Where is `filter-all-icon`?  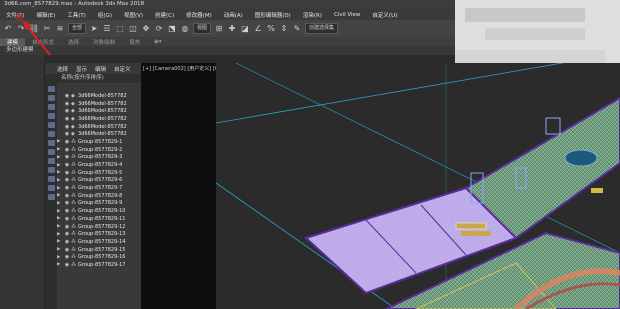 filter-all-icon is located at coordinates (51, 170).